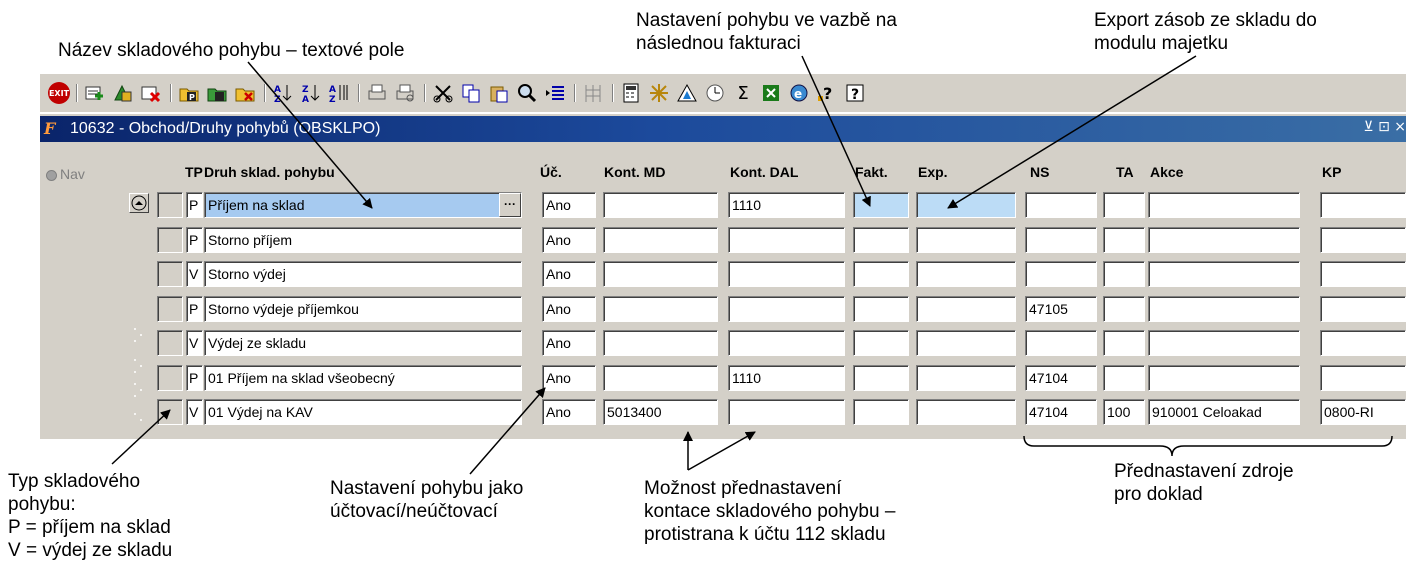 This screenshot has height=585, width=1406. I want to click on arrow-name-field, so click(310, 135).